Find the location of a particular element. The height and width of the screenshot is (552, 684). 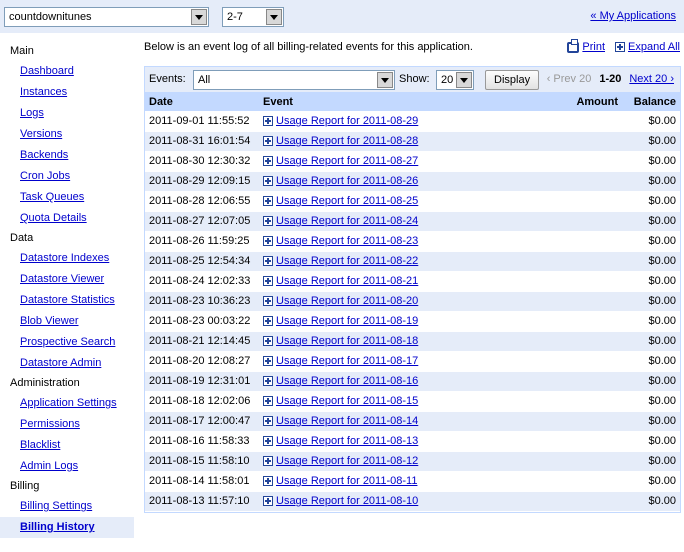

event-link: Usage Report for 2011-08-13 is located at coordinates (347, 441).